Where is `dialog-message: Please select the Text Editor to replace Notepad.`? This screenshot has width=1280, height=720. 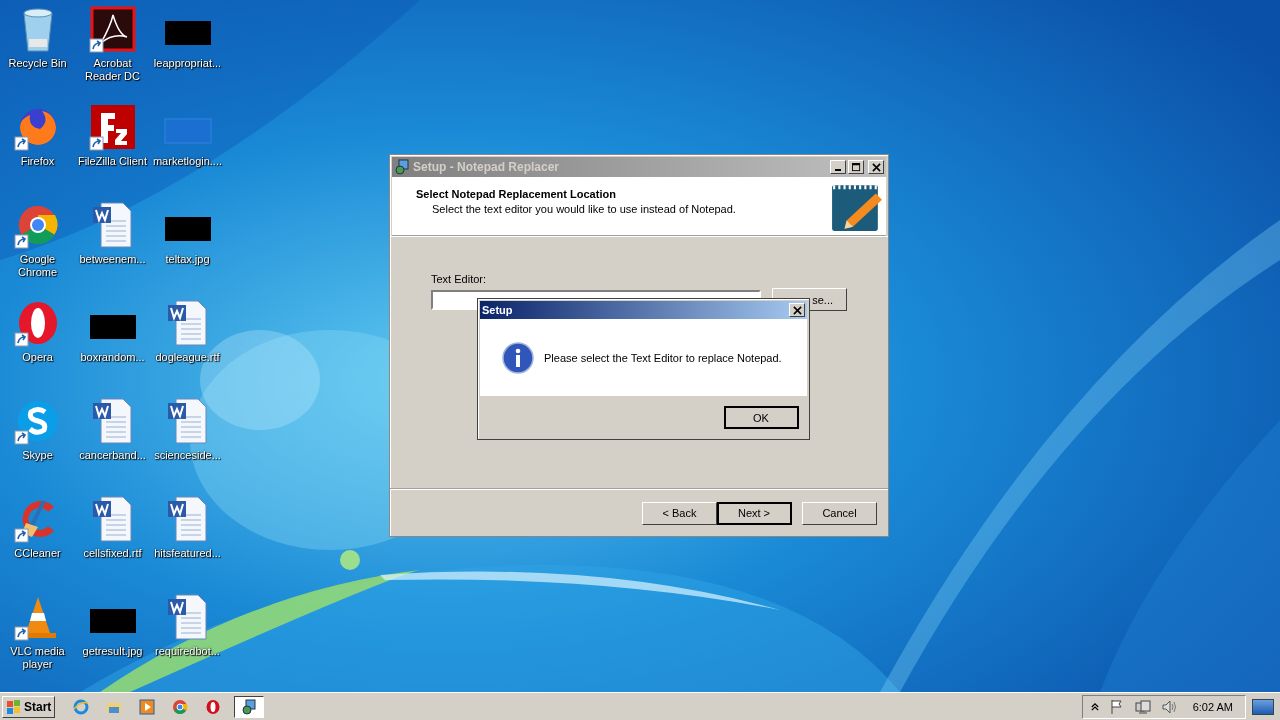
dialog-message: Please select the Text Editor to replace Notepad. is located at coordinates (663, 357).